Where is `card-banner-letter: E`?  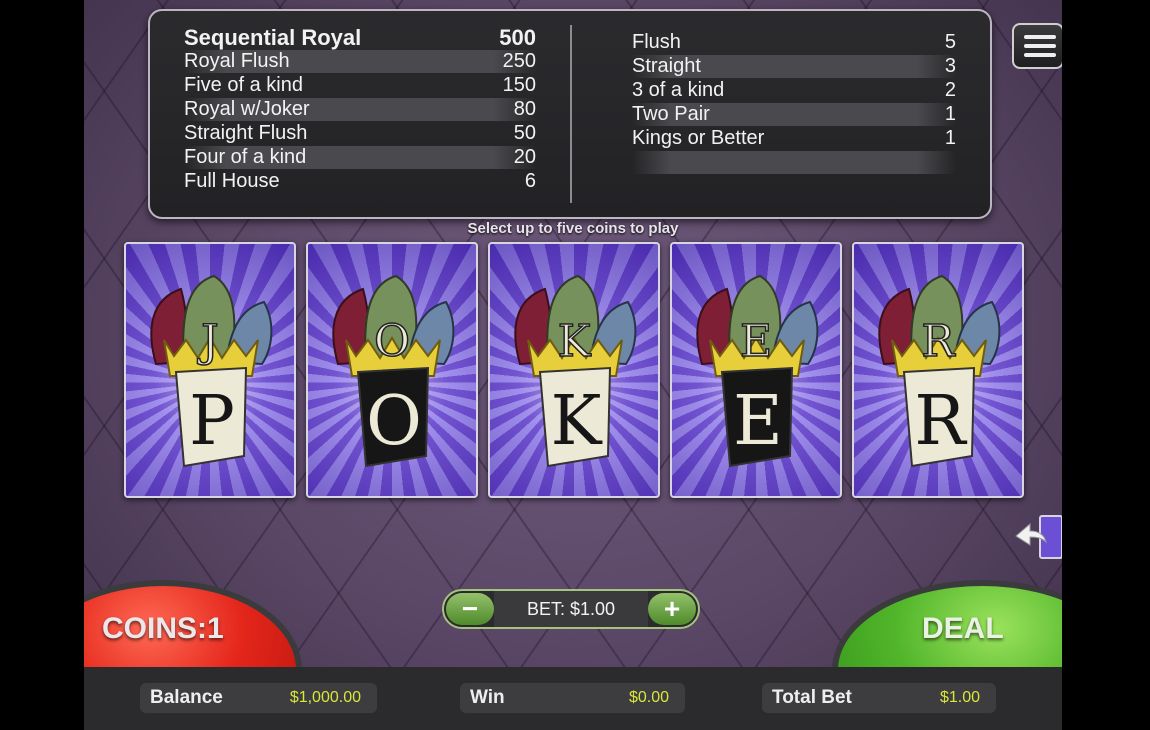
card-banner-letter: E is located at coordinates (758, 421).